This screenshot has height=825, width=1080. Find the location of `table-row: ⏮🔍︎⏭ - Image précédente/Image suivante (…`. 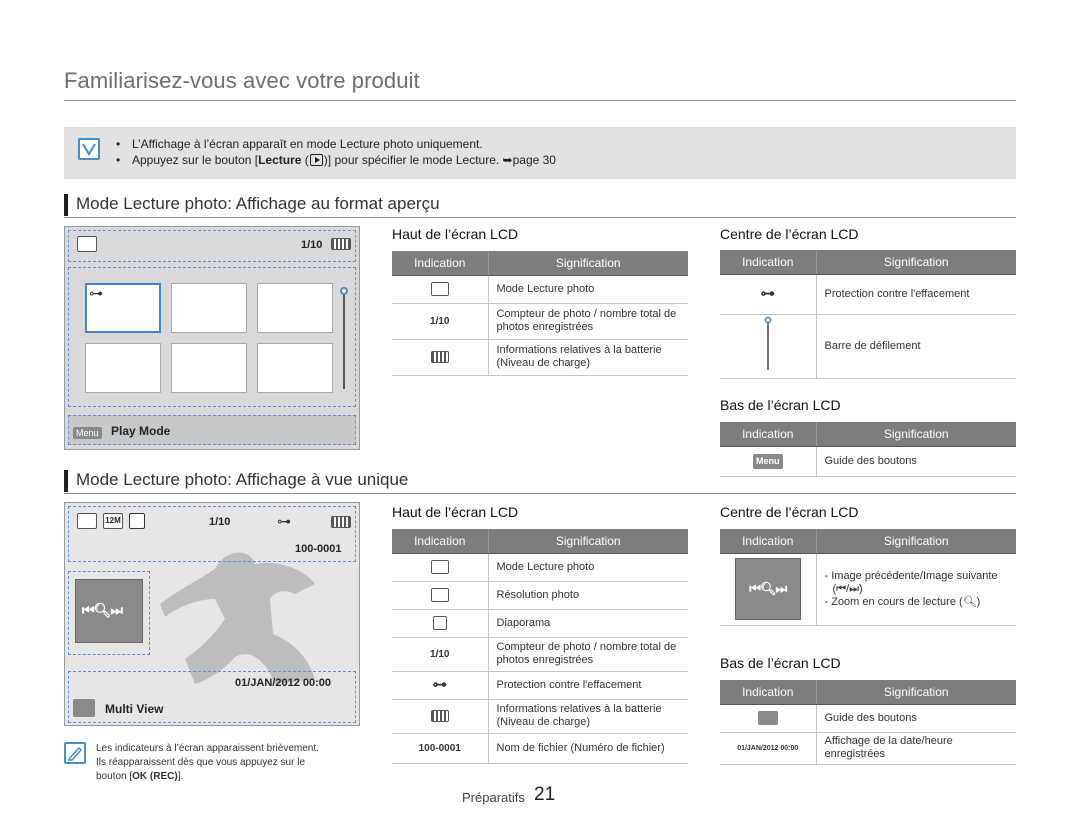

table-row: ⏮🔍︎⏭ - Image précédente/Image suivante (… is located at coordinates (868, 589).